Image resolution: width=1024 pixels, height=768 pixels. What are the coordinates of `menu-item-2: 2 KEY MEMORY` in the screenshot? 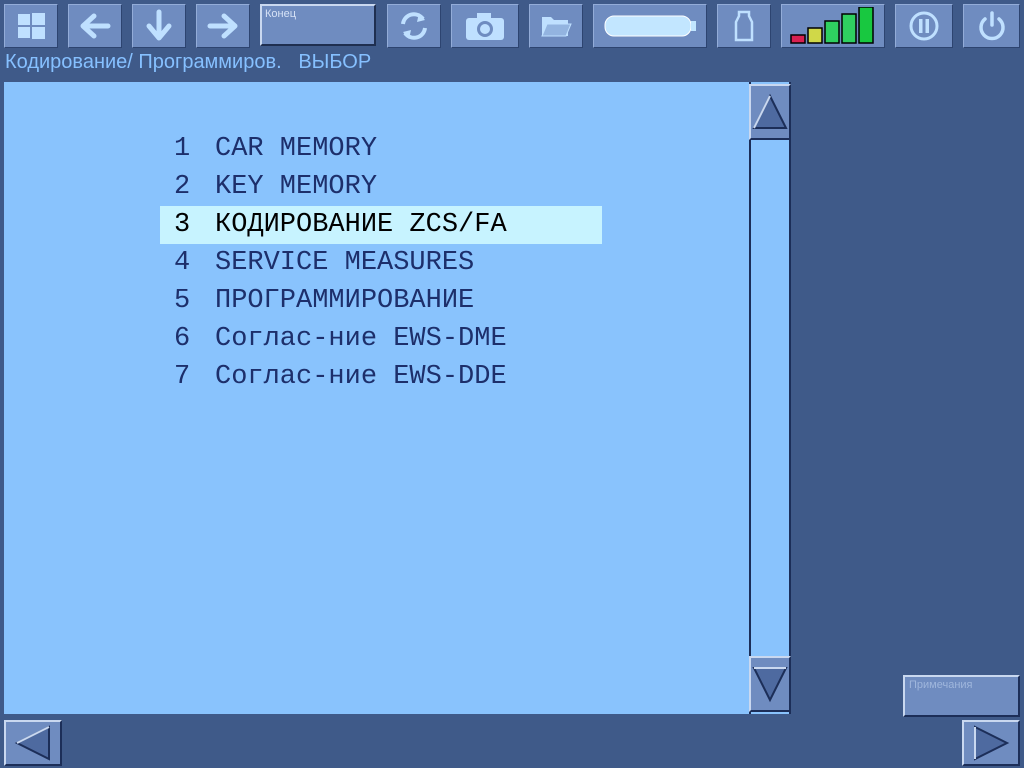 It's located at (381, 187).